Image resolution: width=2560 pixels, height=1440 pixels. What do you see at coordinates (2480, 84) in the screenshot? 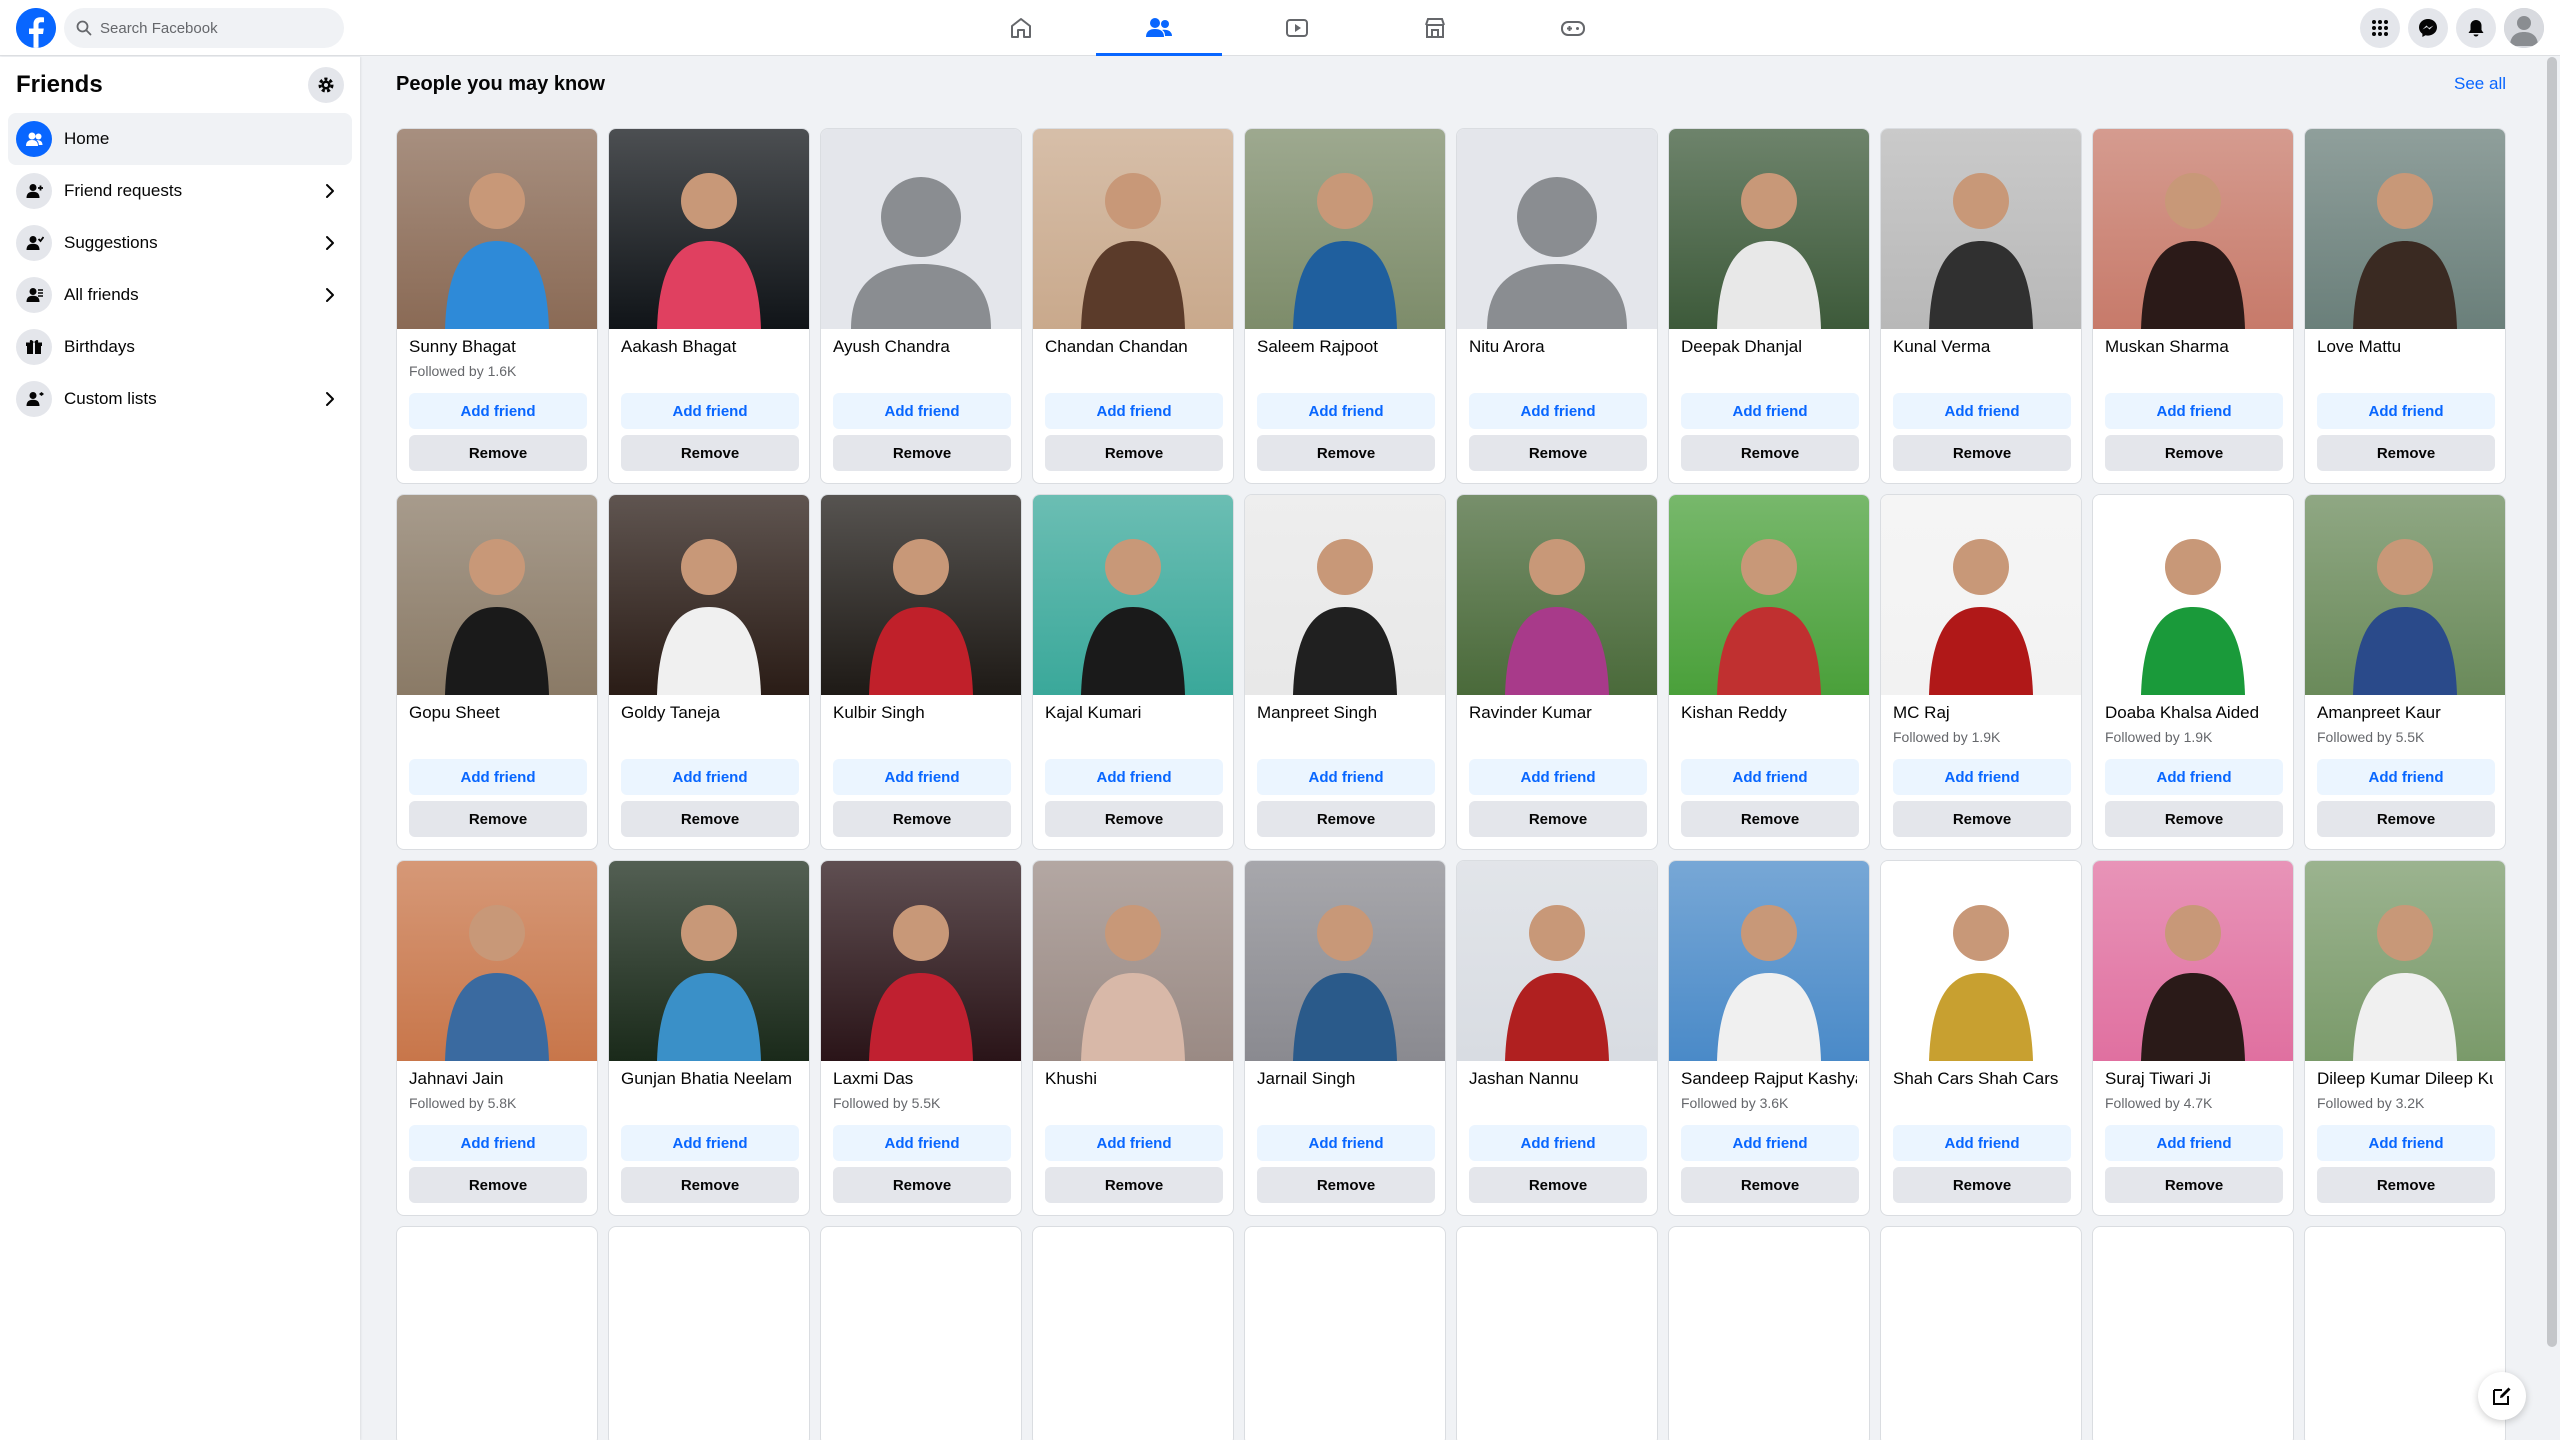
I see `see-all-link: See all` at bounding box center [2480, 84].